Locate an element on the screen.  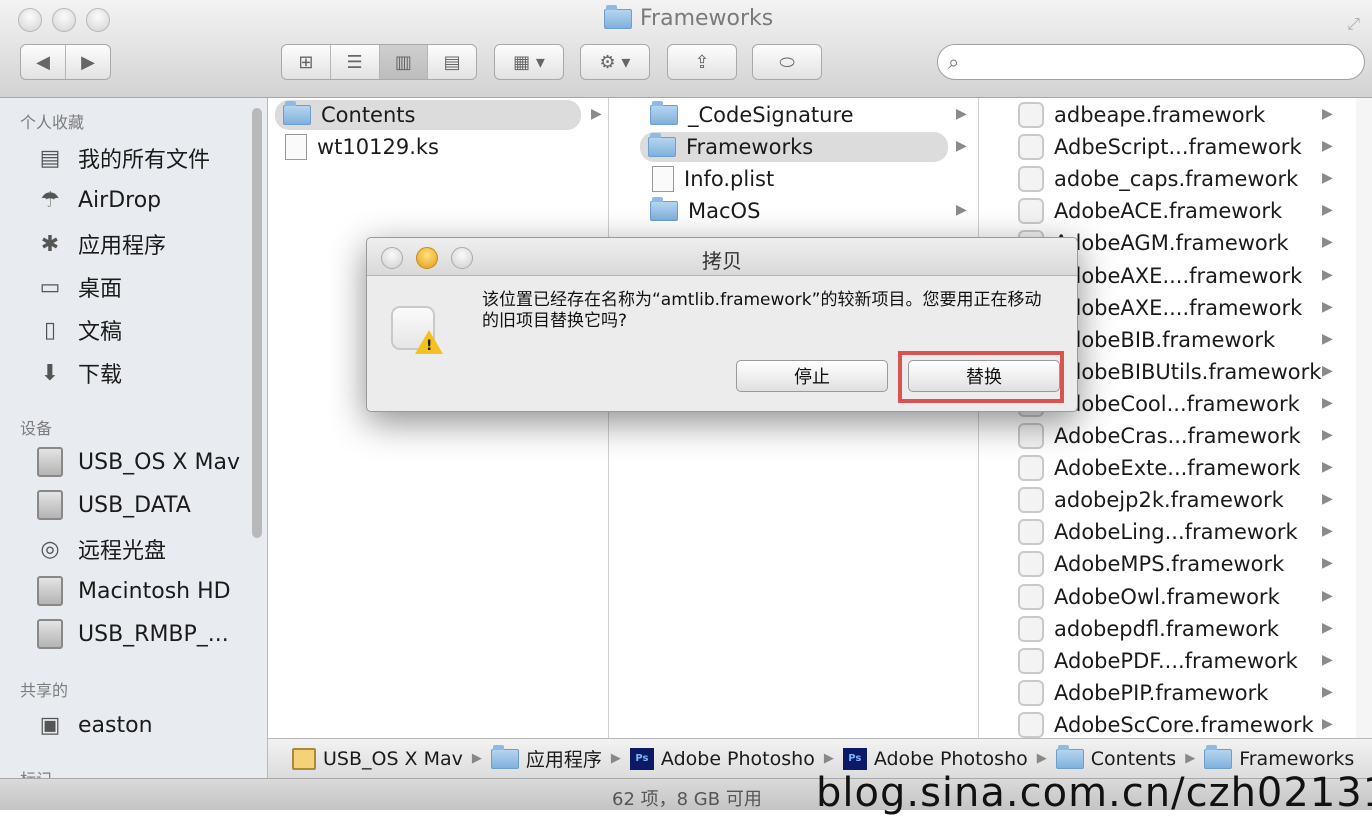
list-item-framework: AdobePIP.framework is located at coordinates (1139, 693).